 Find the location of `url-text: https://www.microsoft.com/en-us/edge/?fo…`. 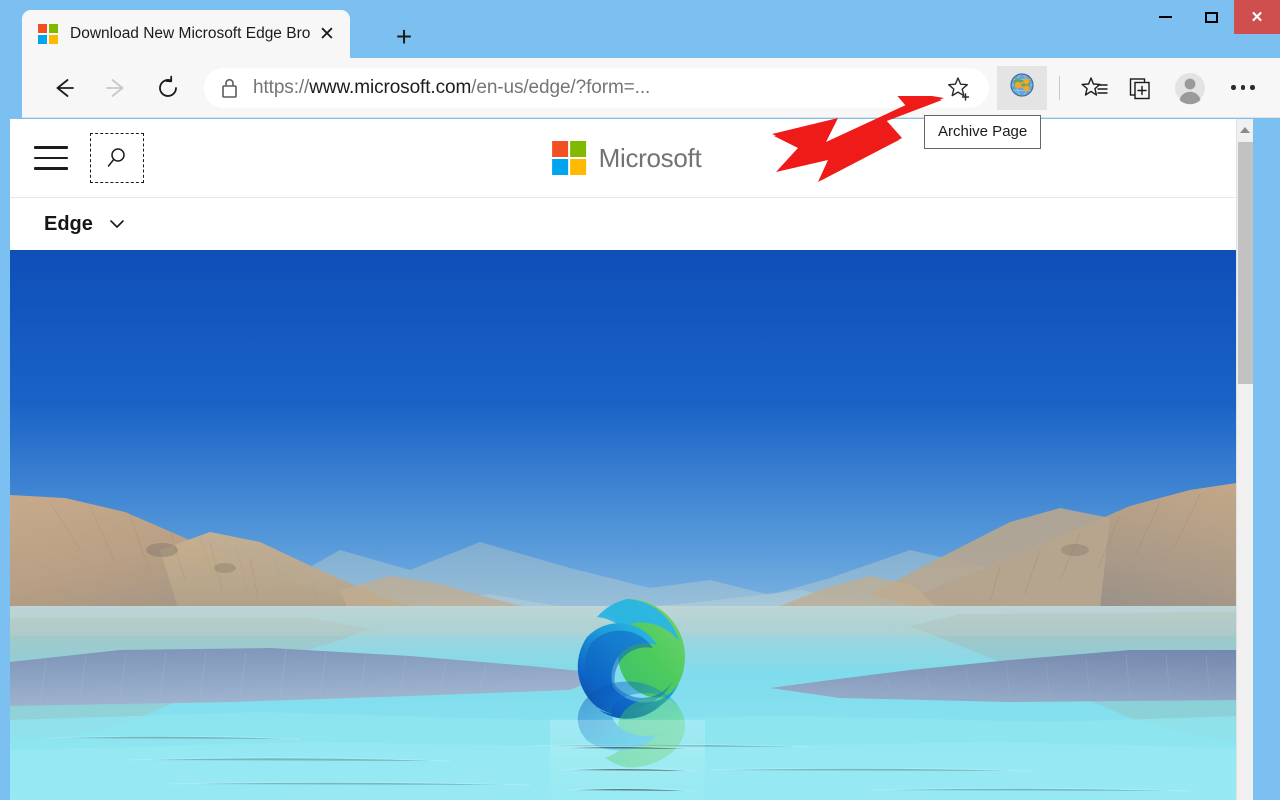

url-text: https://www.microsoft.com/en-us/edge/?fo… is located at coordinates (597, 88).